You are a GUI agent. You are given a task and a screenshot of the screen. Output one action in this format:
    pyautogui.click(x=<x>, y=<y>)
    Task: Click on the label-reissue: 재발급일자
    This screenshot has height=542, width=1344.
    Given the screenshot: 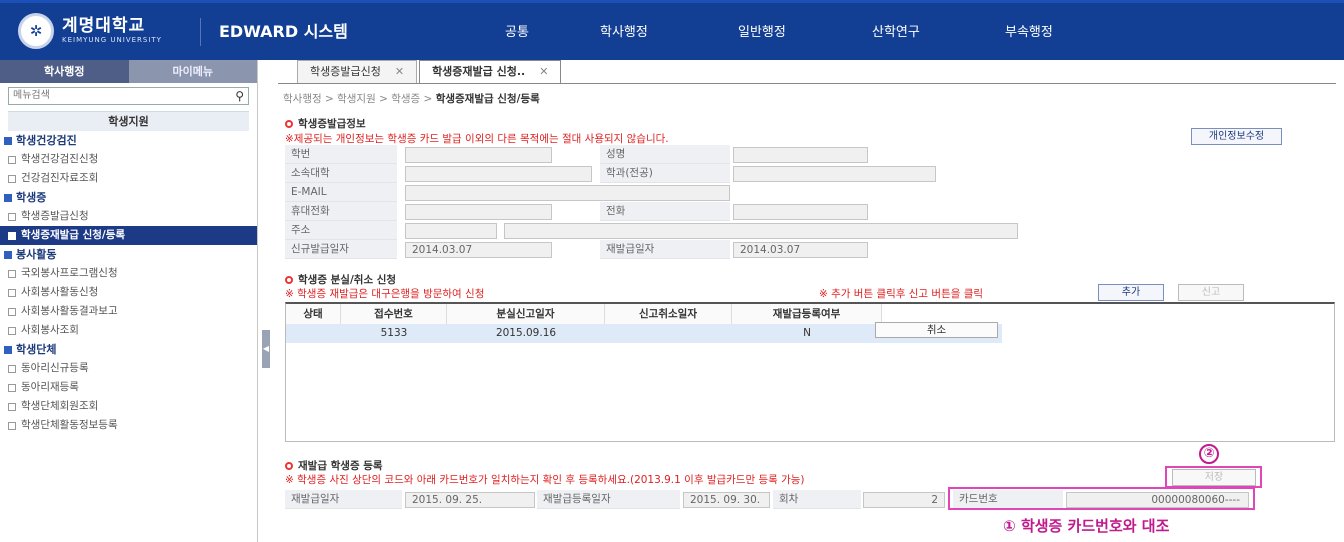 What is the action you would take?
    pyautogui.click(x=665, y=249)
    